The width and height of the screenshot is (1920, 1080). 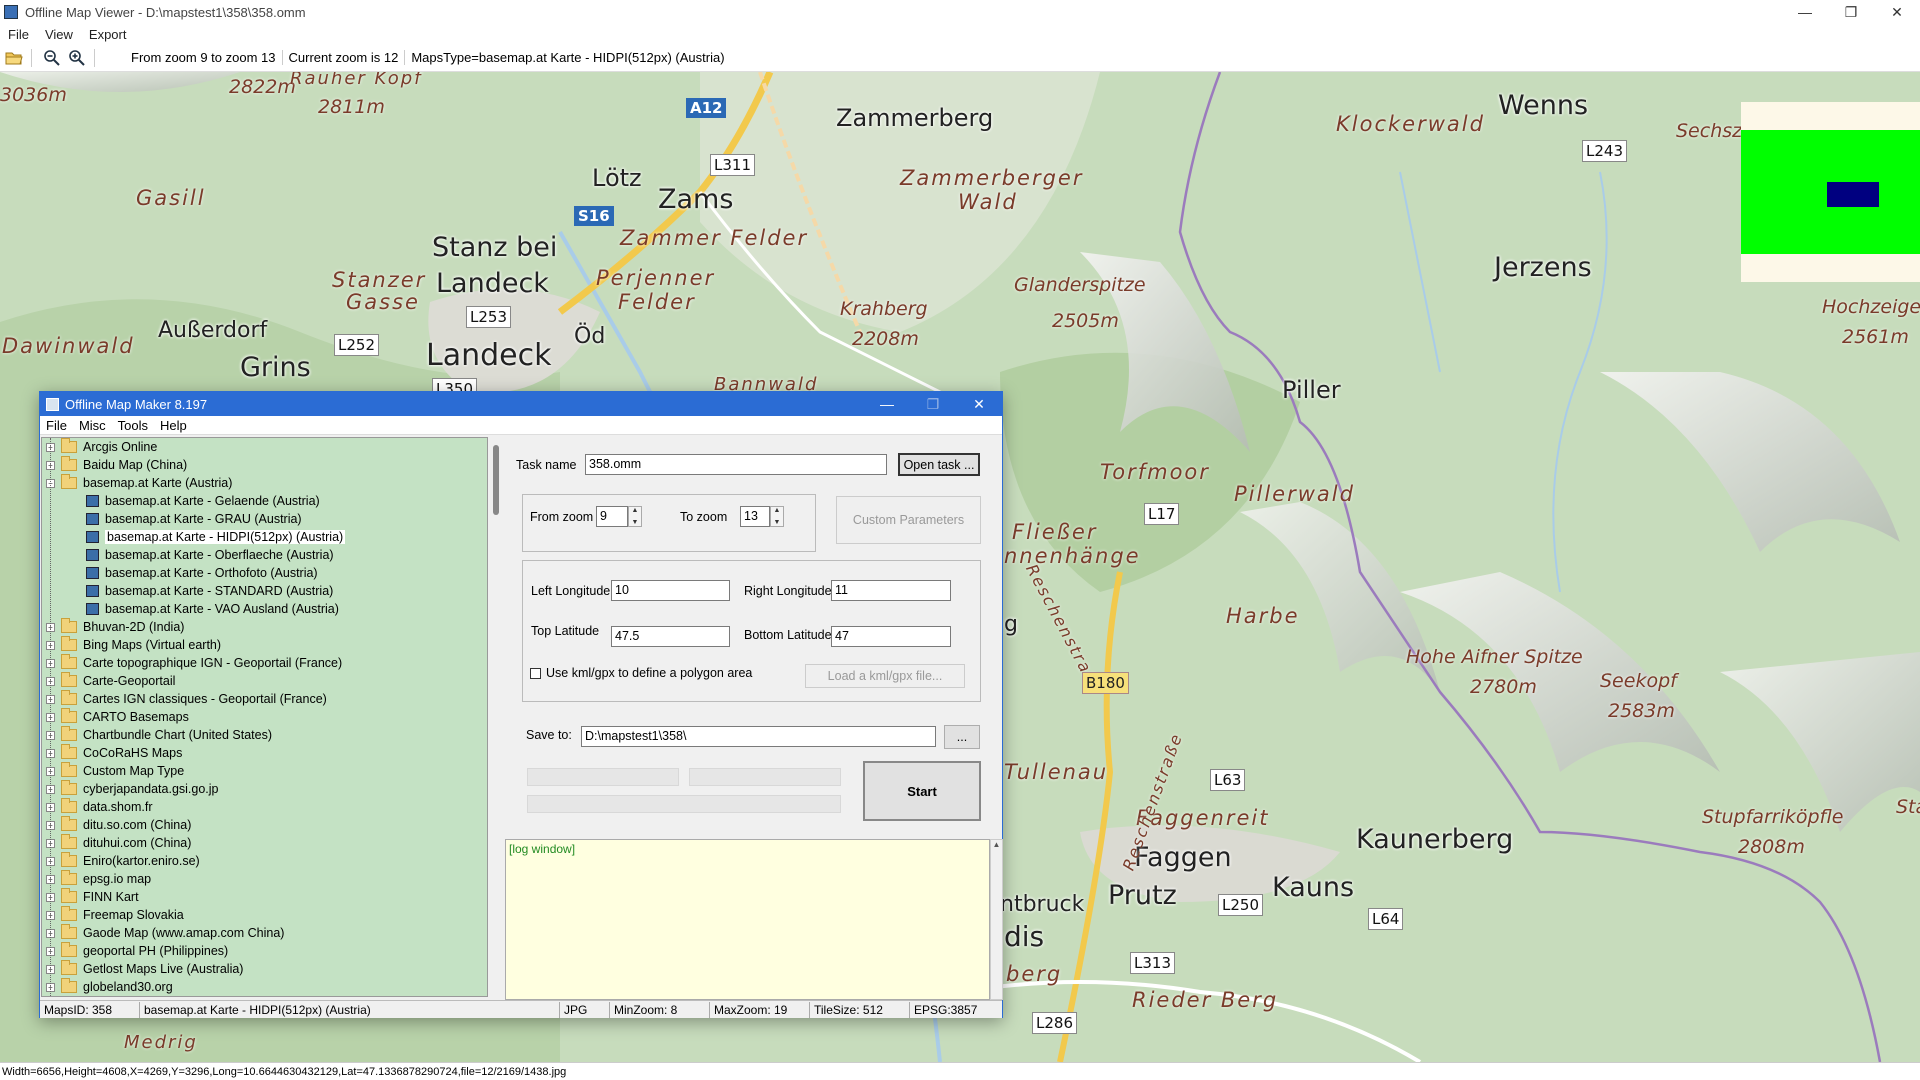 What do you see at coordinates (264, 807) in the screenshot?
I see `tree-folder-item: + data.shom.fr` at bounding box center [264, 807].